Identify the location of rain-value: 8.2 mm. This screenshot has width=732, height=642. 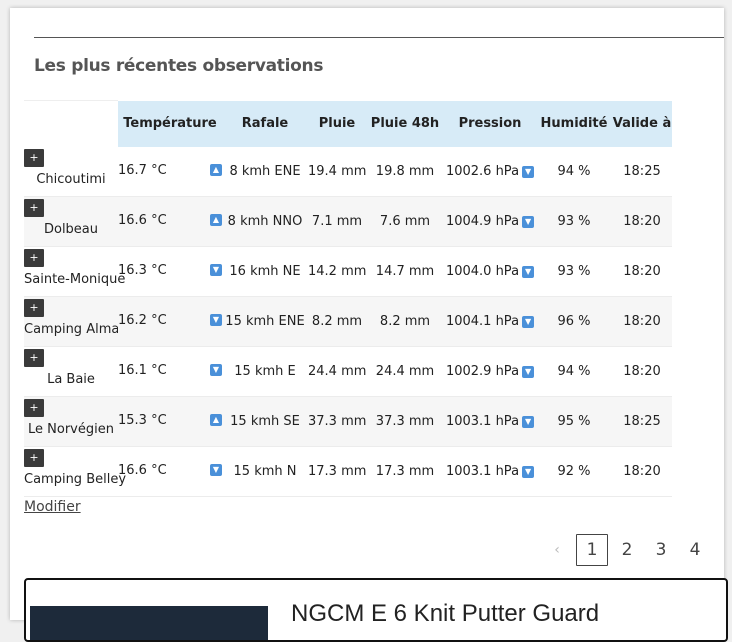
(337, 321).